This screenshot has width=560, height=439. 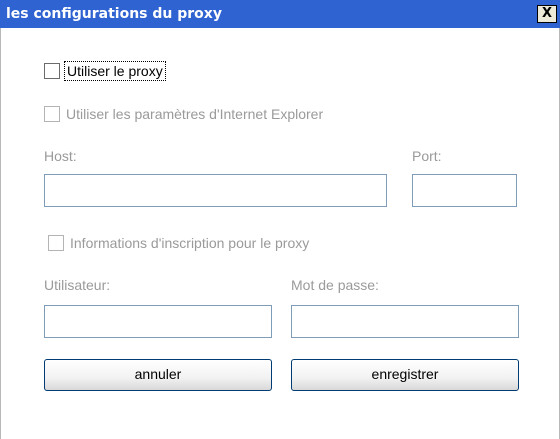 What do you see at coordinates (215, 190) in the screenshot?
I see `host-input` at bounding box center [215, 190].